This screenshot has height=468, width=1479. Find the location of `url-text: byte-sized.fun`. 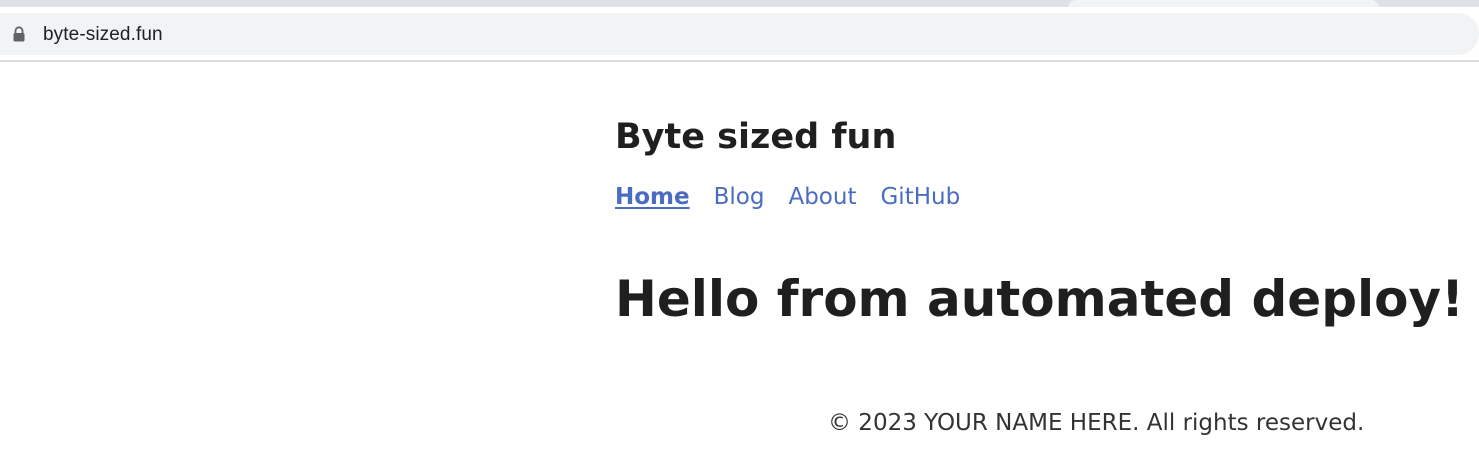

url-text: byte-sized.fun is located at coordinates (103, 35).